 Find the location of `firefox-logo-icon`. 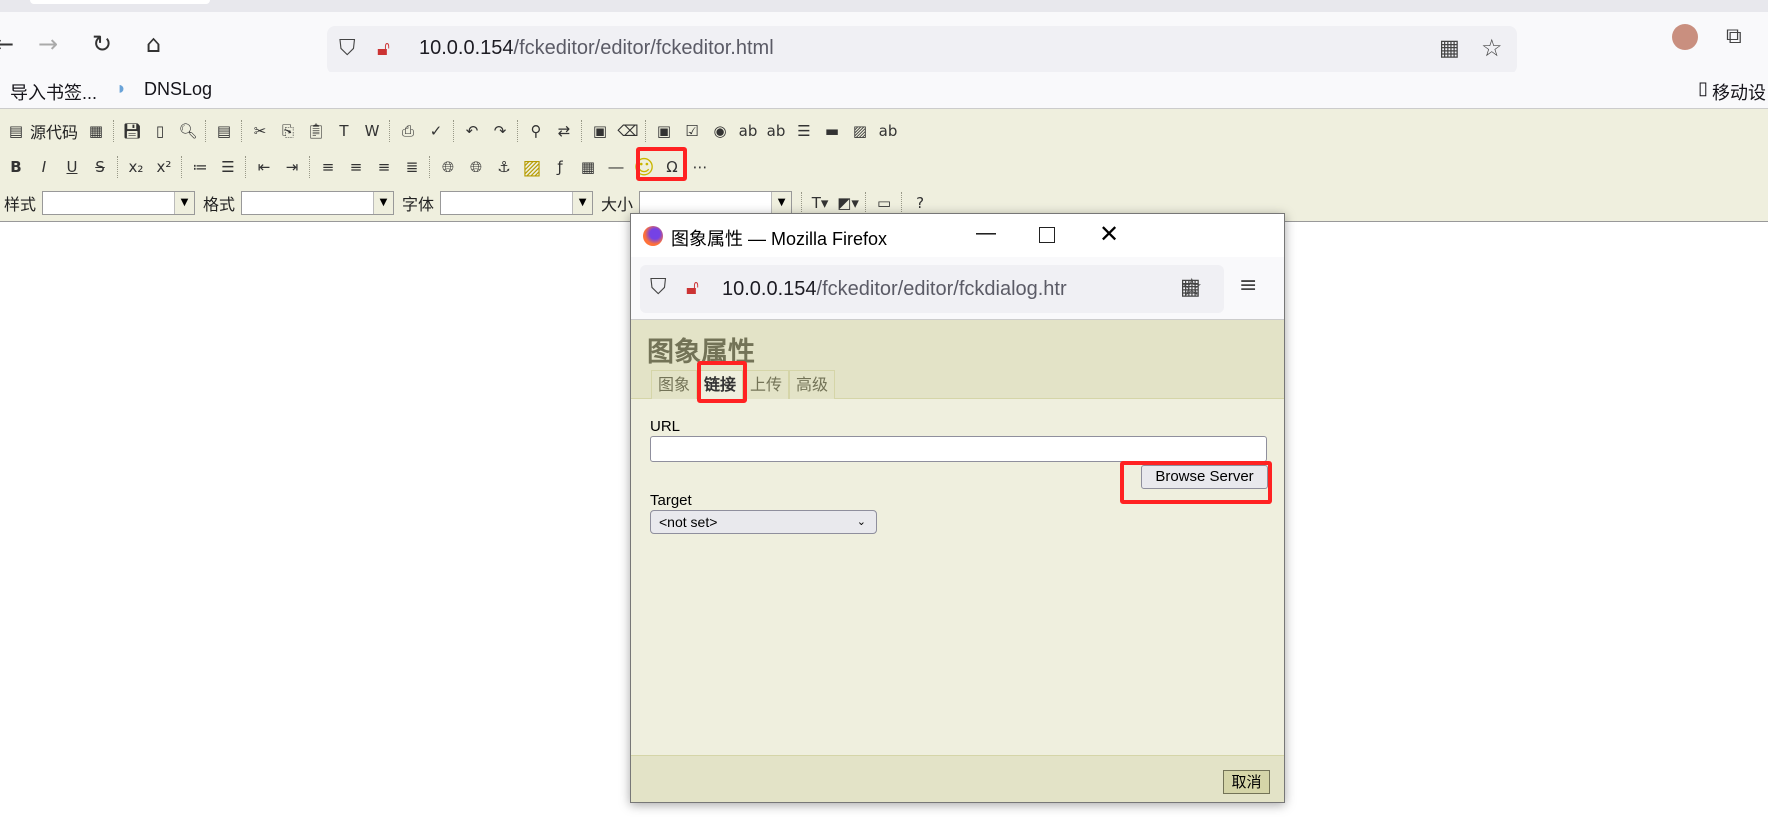

firefox-logo-icon is located at coordinates (653, 236).